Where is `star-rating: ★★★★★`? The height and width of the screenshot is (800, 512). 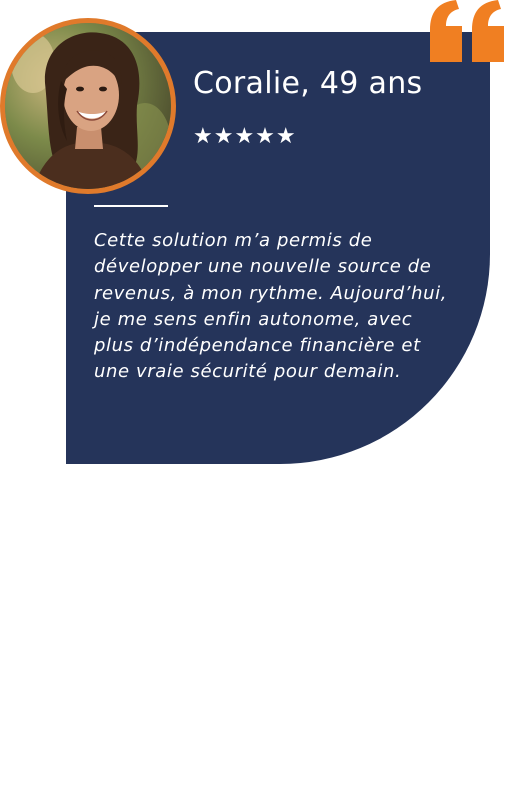 star-rating: ★★★★★ is located at coordinates (245, 136).